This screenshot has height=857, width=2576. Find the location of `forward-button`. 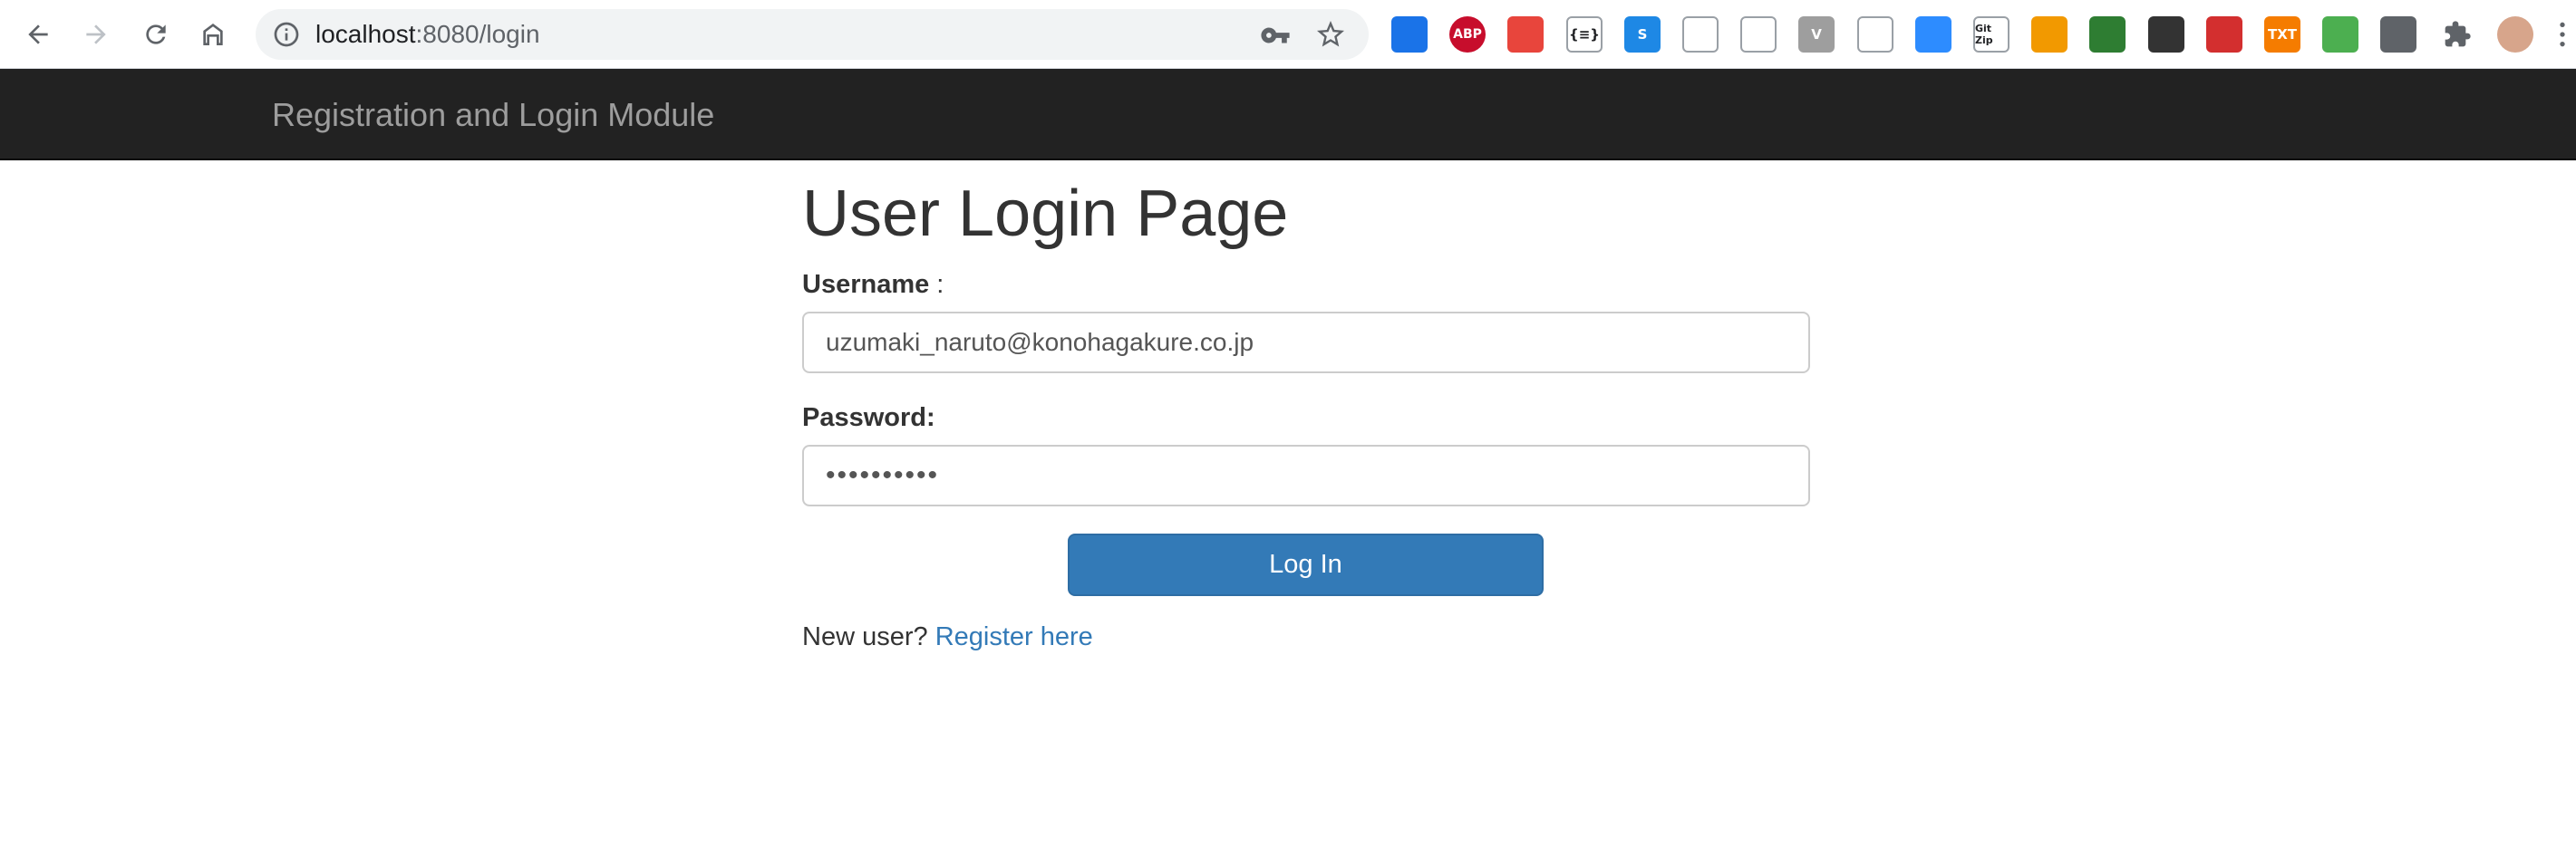

forward-button is located at coordinates (96, 34).